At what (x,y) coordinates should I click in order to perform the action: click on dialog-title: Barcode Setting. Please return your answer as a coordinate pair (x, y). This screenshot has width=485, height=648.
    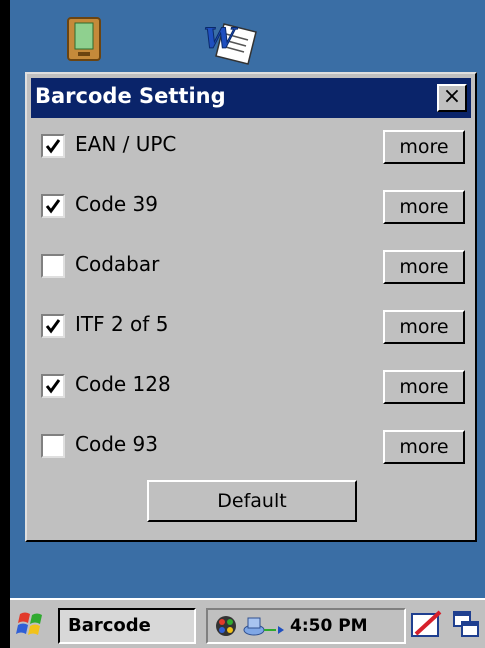
    Looking at the image, I should click on (130, 96).